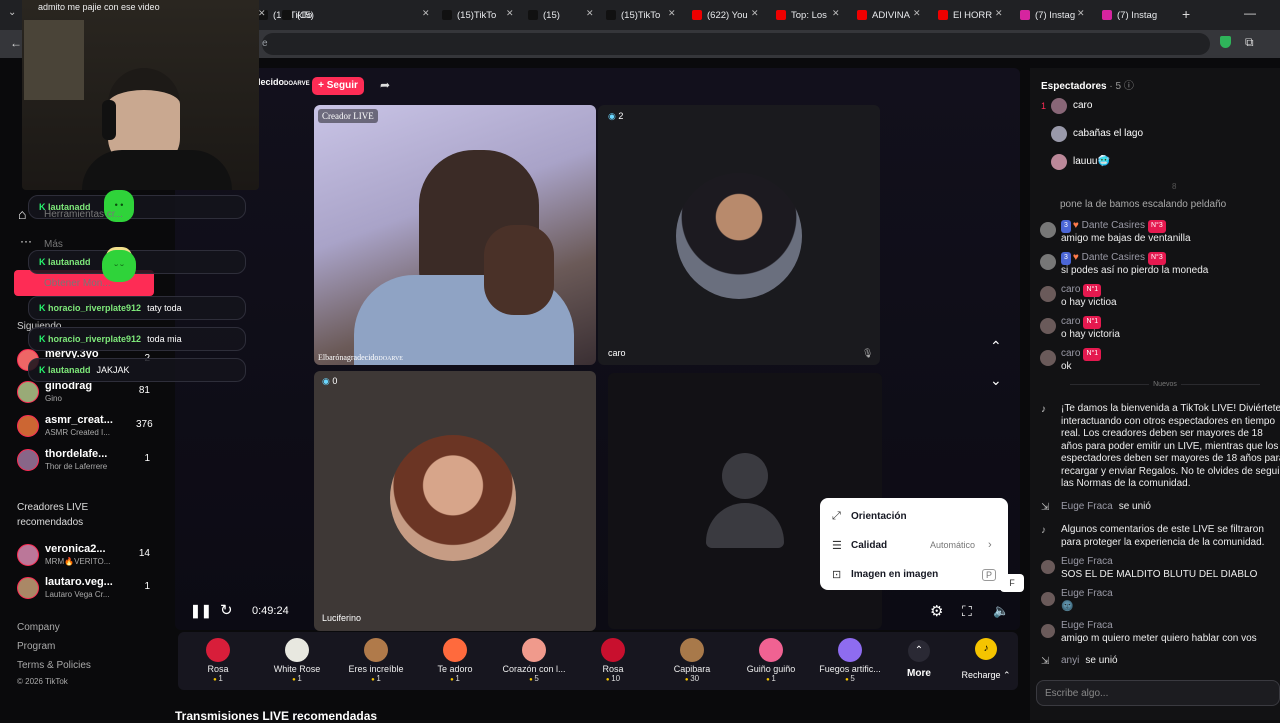 The width and height of the screenshot is (1280, 723). I want to click on recommended-viewer-count: 14, so click(144, 553).